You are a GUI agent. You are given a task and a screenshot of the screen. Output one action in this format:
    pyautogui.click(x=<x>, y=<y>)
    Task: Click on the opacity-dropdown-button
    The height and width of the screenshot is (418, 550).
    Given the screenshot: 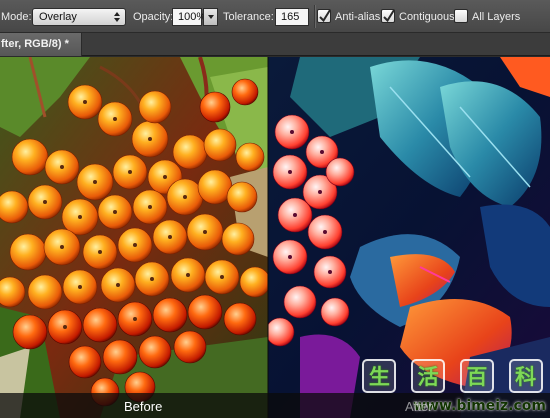 What is the action you would take?
    pyautogui.click(x=210, y=17)
    